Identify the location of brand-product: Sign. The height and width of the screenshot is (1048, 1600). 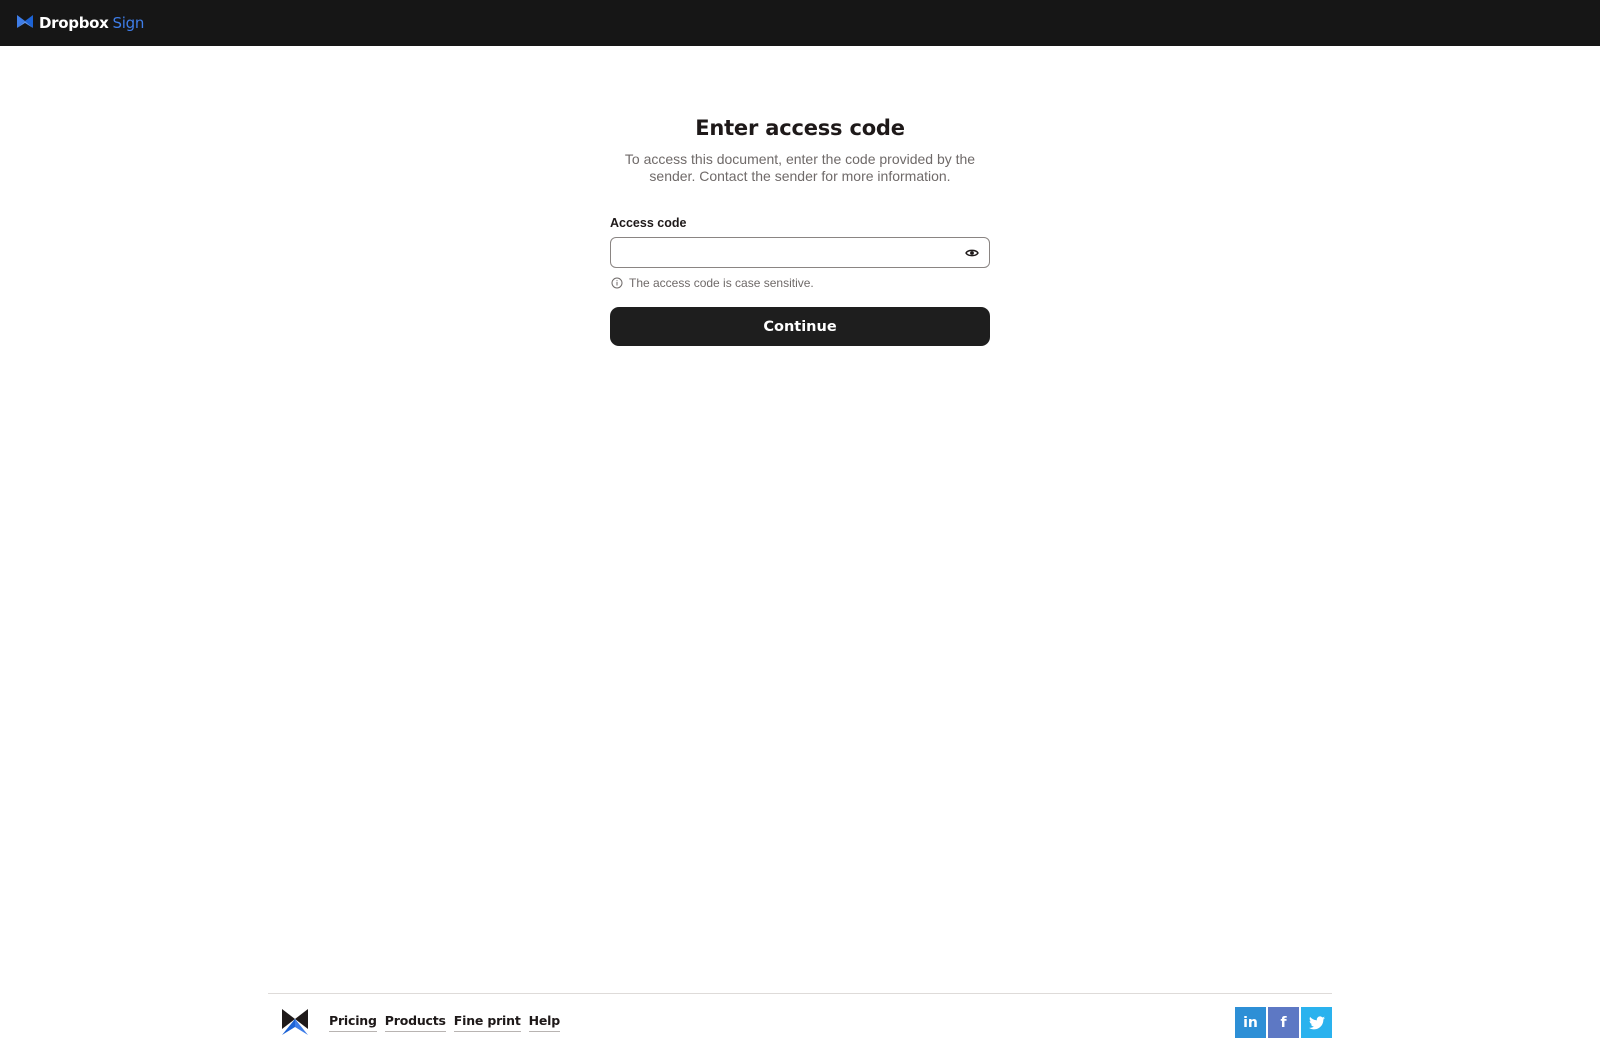
(129, 23).